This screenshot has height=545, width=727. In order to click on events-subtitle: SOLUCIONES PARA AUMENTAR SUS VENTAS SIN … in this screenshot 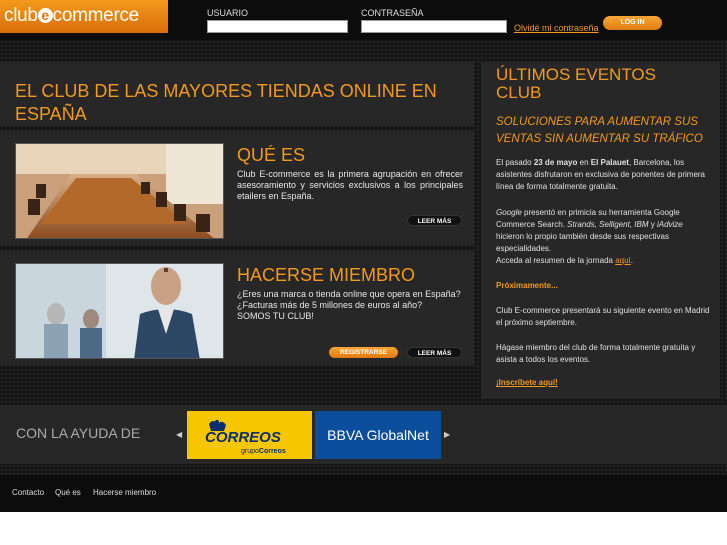, I will do `click(599, 130)`.